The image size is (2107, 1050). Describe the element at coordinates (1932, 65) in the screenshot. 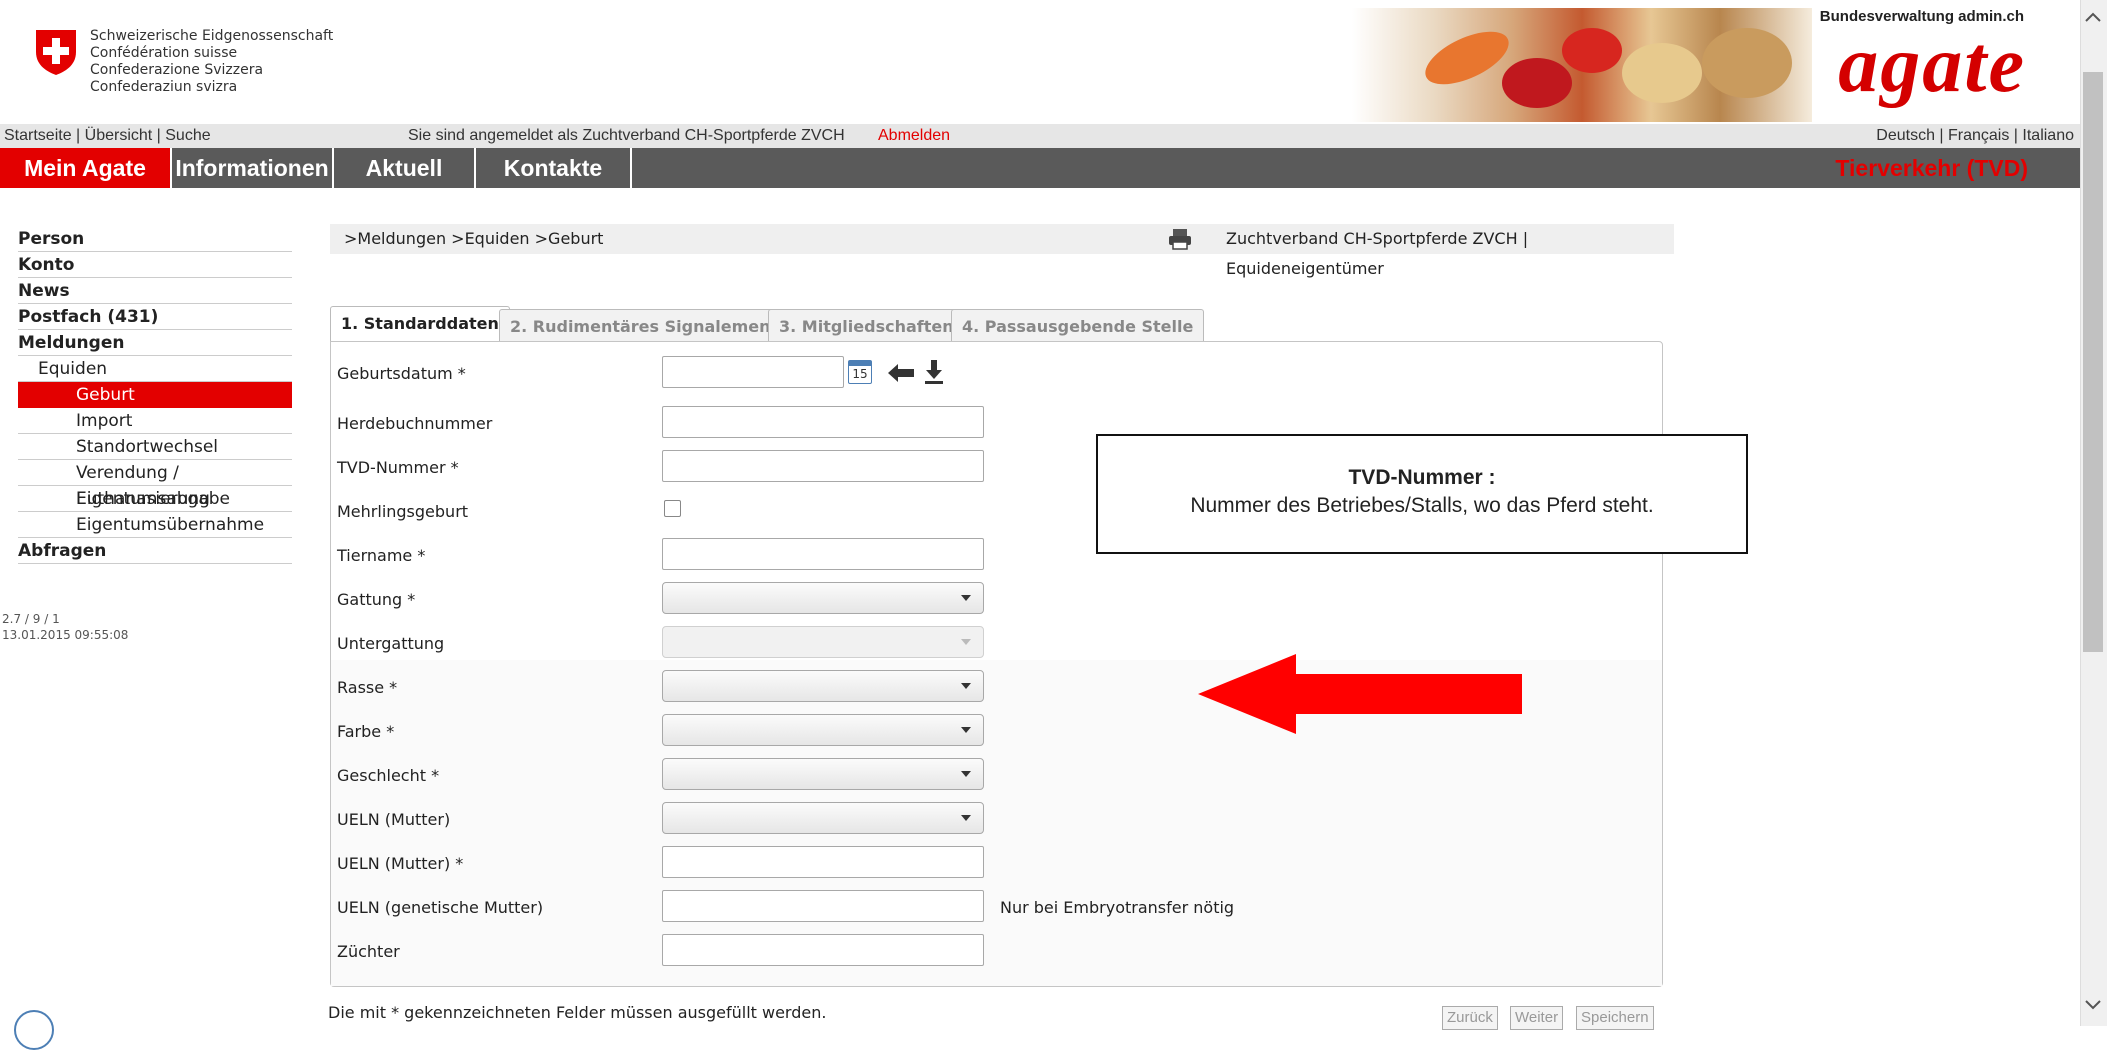

I see `agate-logo: agate` at that location.